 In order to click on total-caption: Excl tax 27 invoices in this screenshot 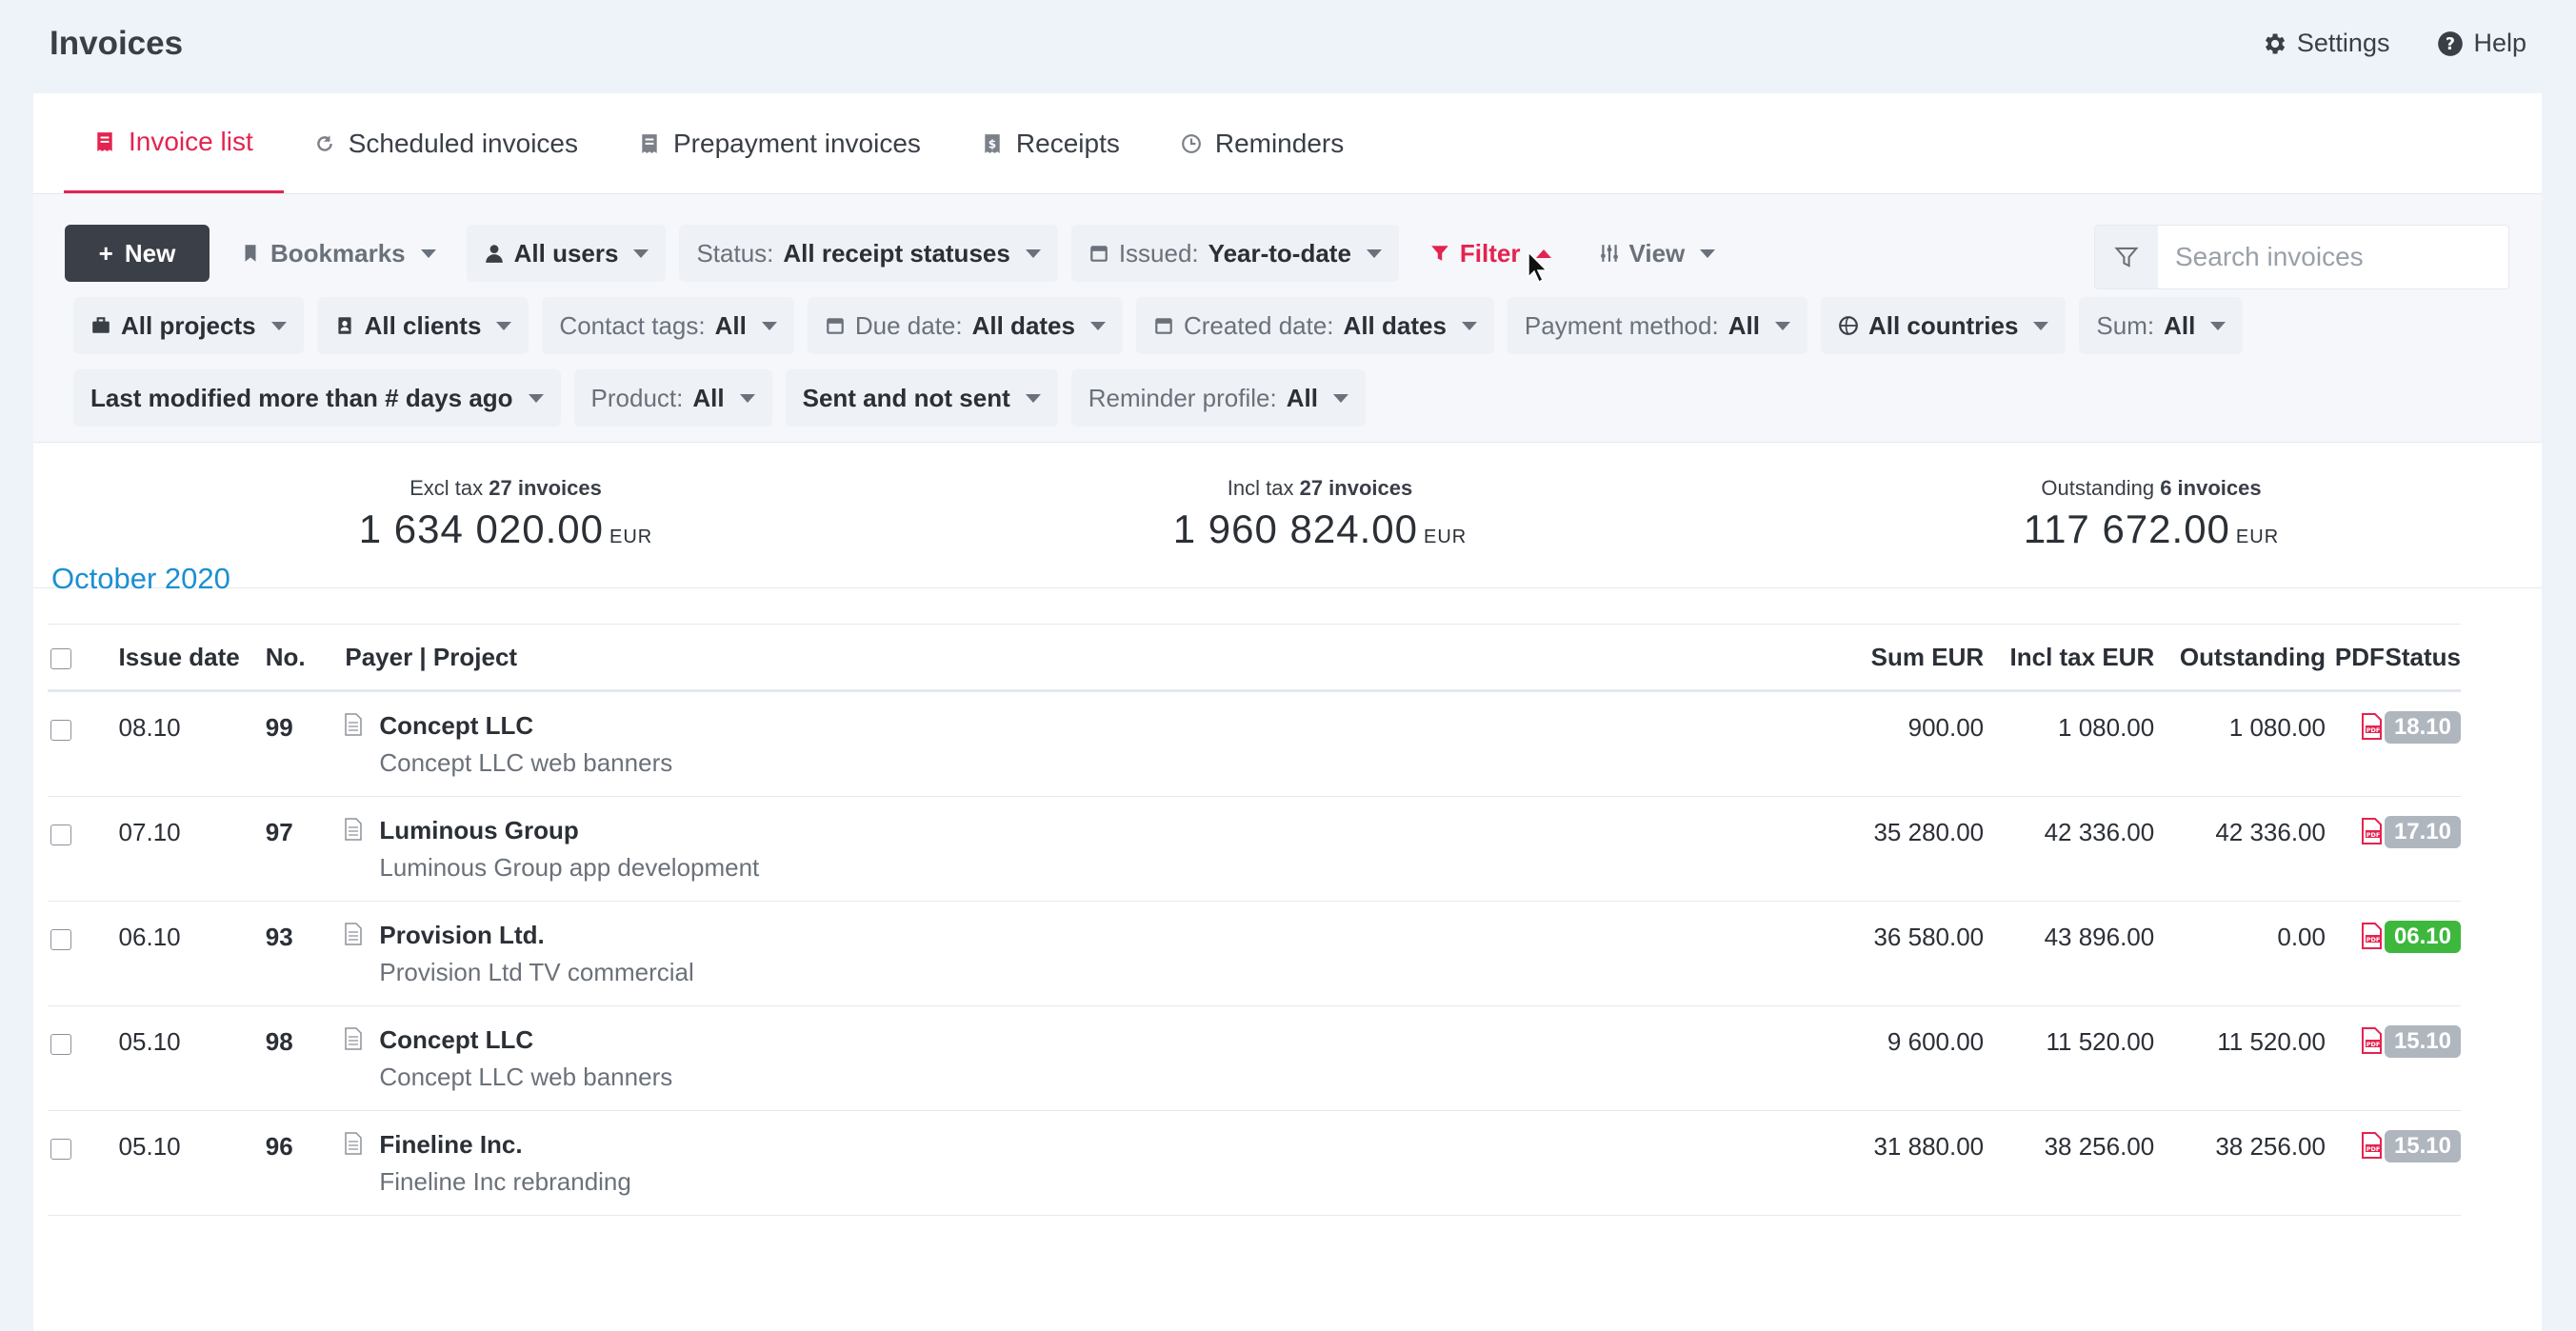, I will do `click(506, 488)`.